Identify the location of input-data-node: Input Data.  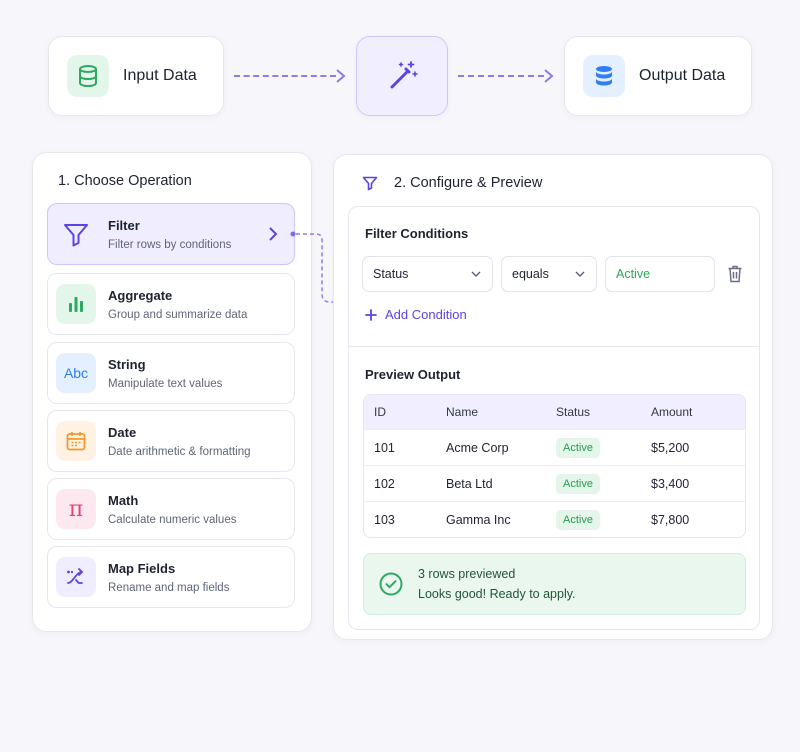
(136, 76).